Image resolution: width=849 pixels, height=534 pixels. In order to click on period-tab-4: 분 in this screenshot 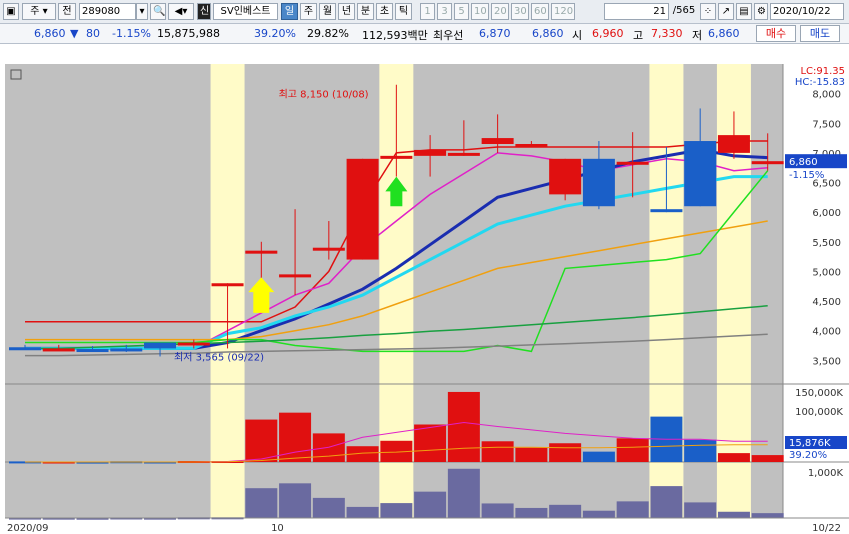, I will do `click(365, 11)`.